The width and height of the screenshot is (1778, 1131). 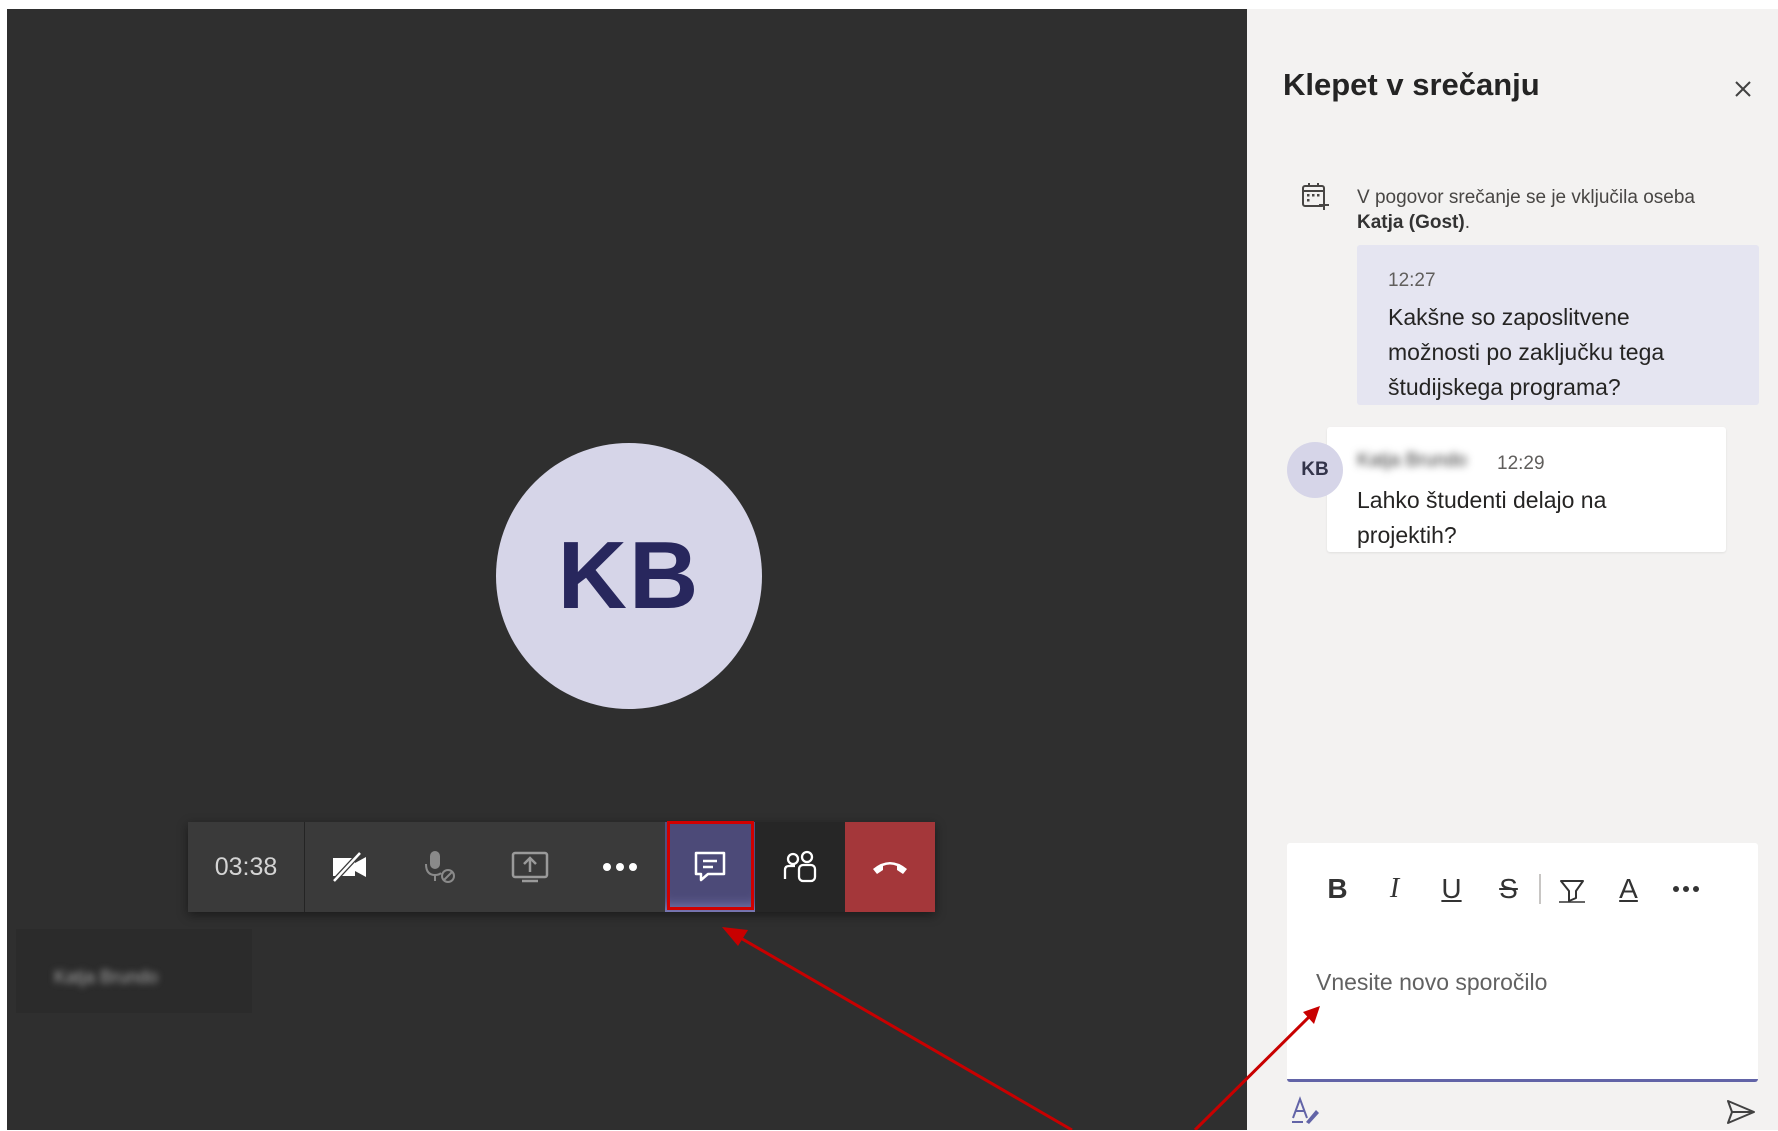 I want to click on participant-name-tag: Katja Brundo, so click(x=134, y=971).